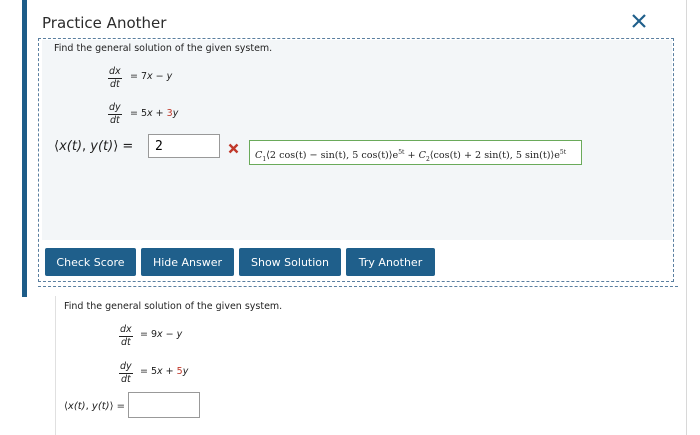 The image size is (700, 435). I want to click on panel-left-accent, so click(24, 148).